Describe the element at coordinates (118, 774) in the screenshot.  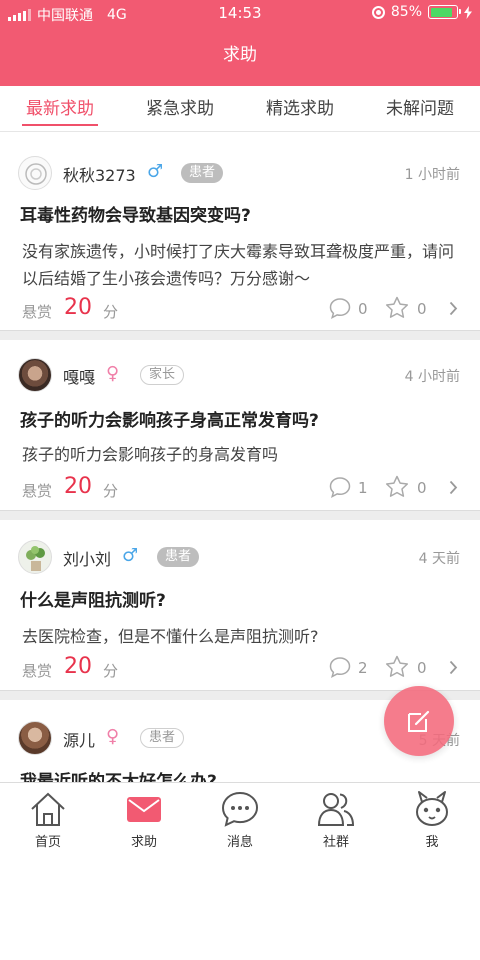
I see `question-title: 我最近听的不太好怎么办?` at that location.